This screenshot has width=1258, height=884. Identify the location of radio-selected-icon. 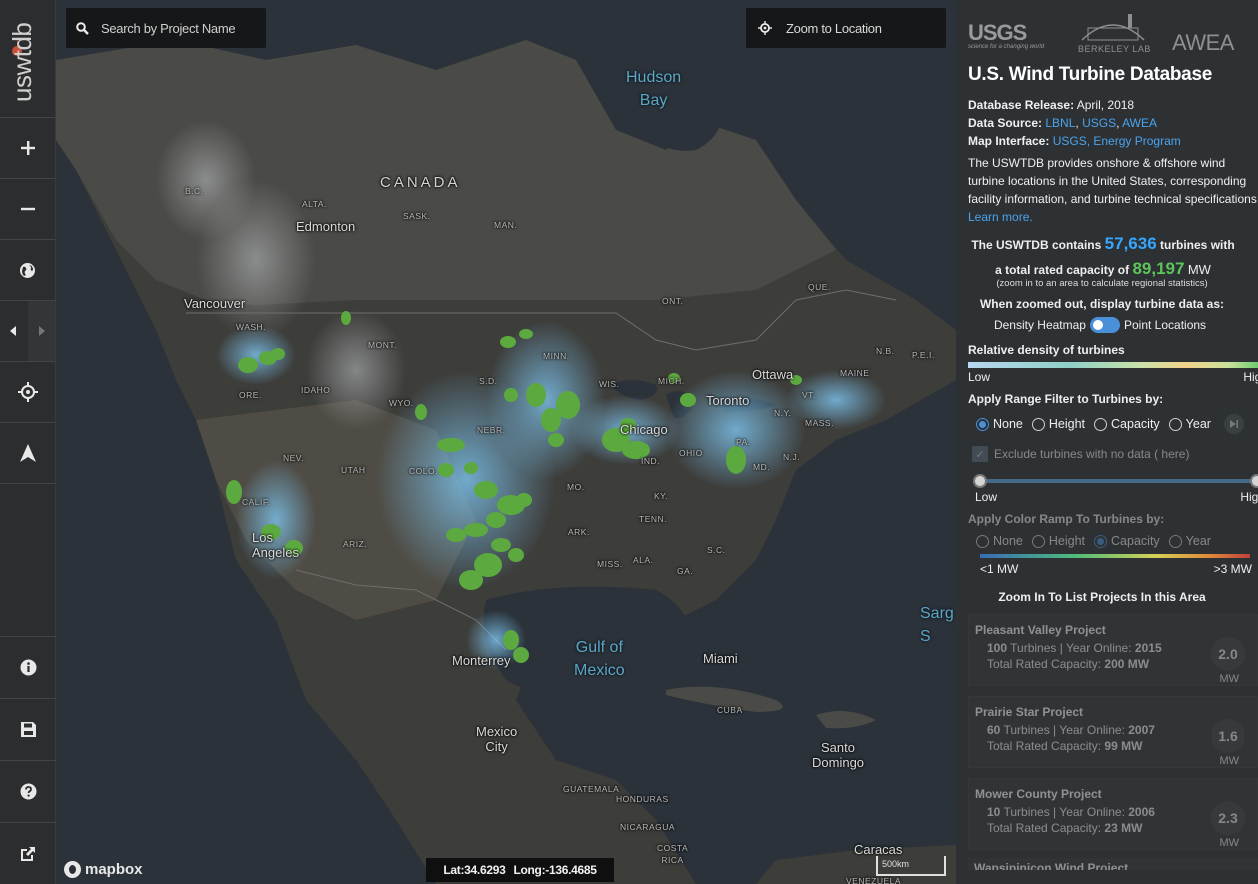
(982, 424).